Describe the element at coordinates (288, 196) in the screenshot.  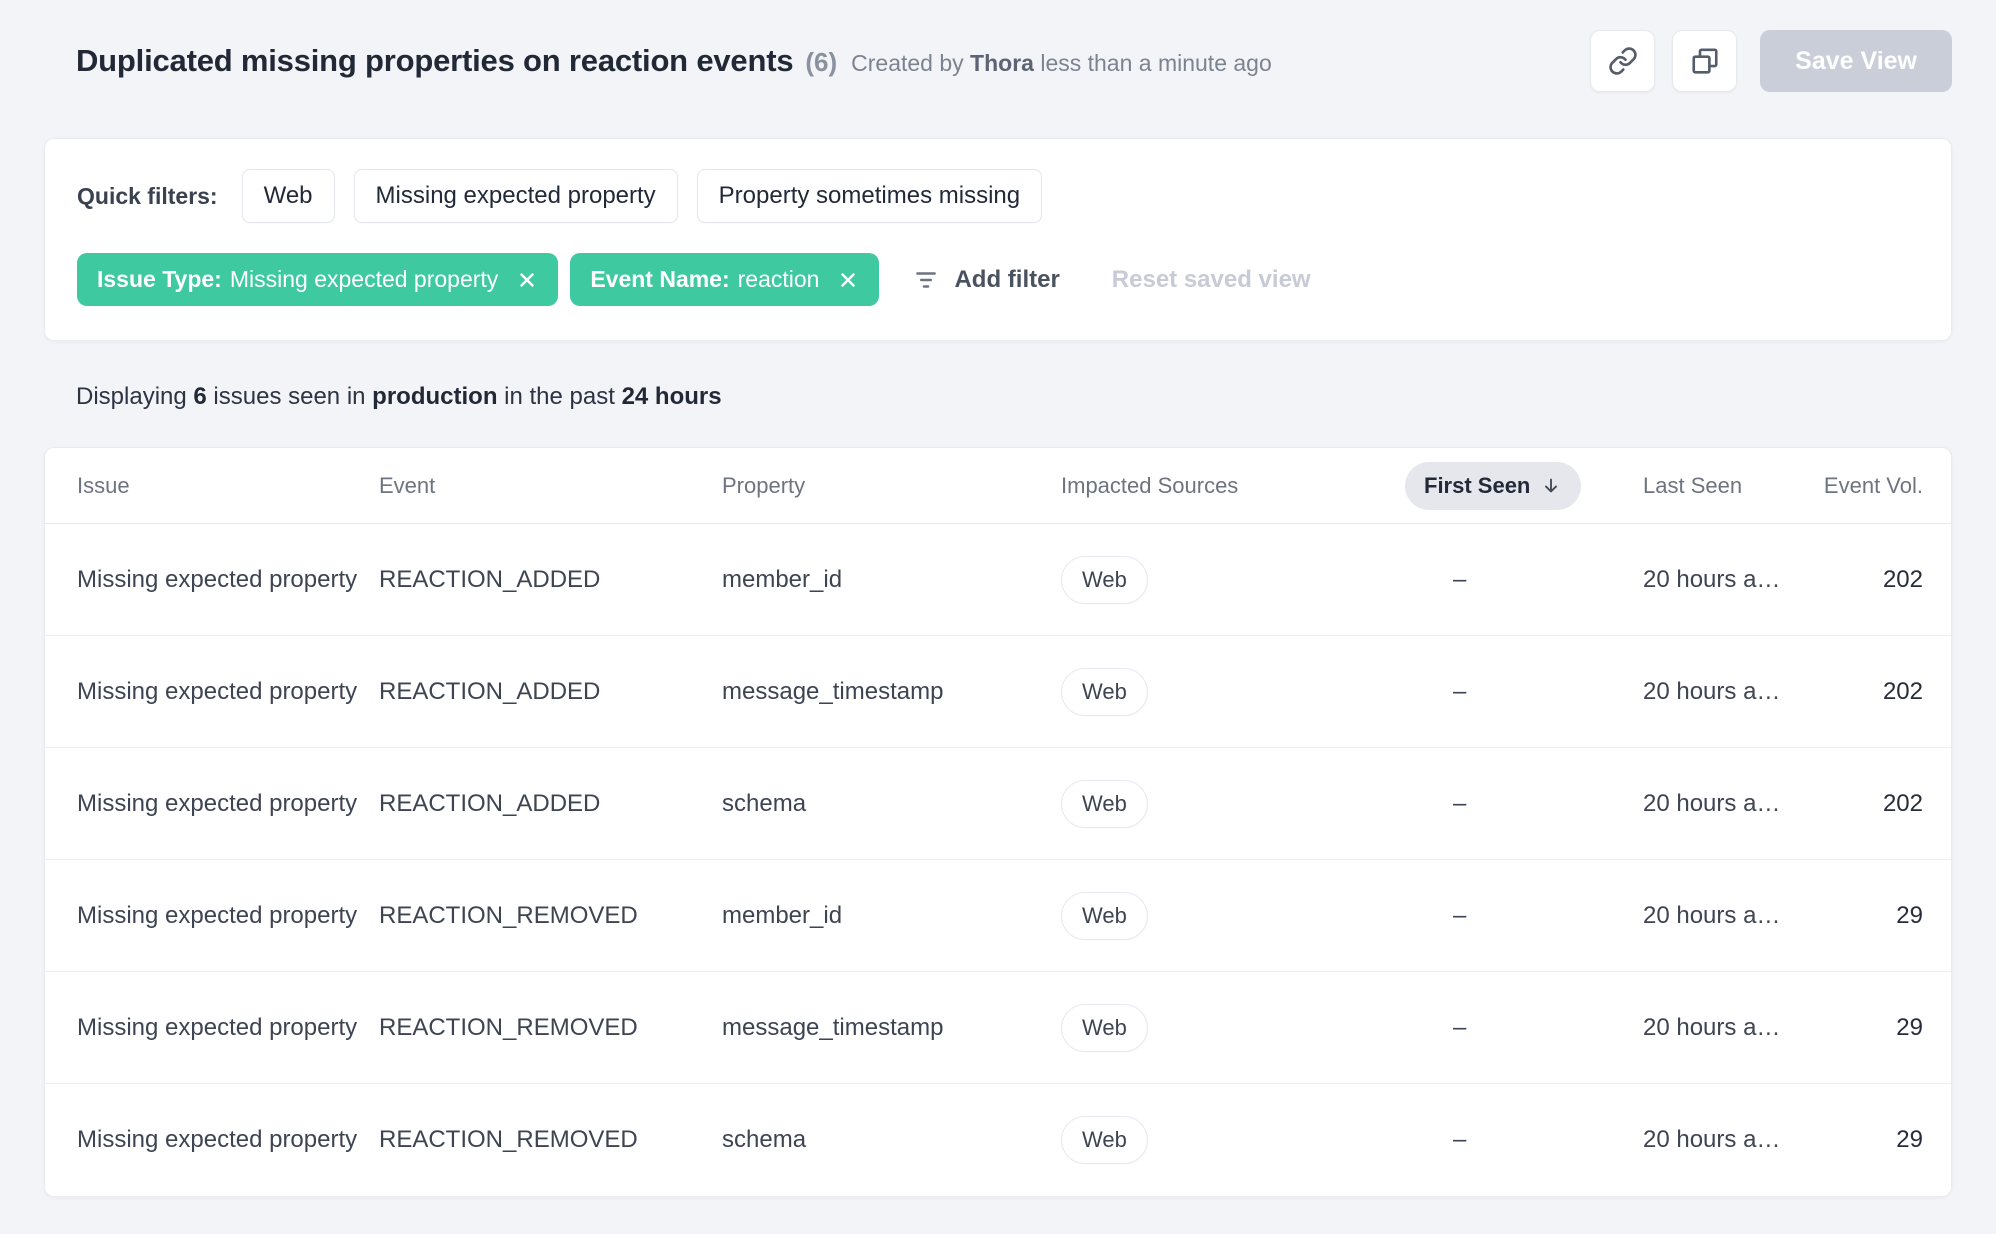
I see `quick-filter-web: Web` at that location.